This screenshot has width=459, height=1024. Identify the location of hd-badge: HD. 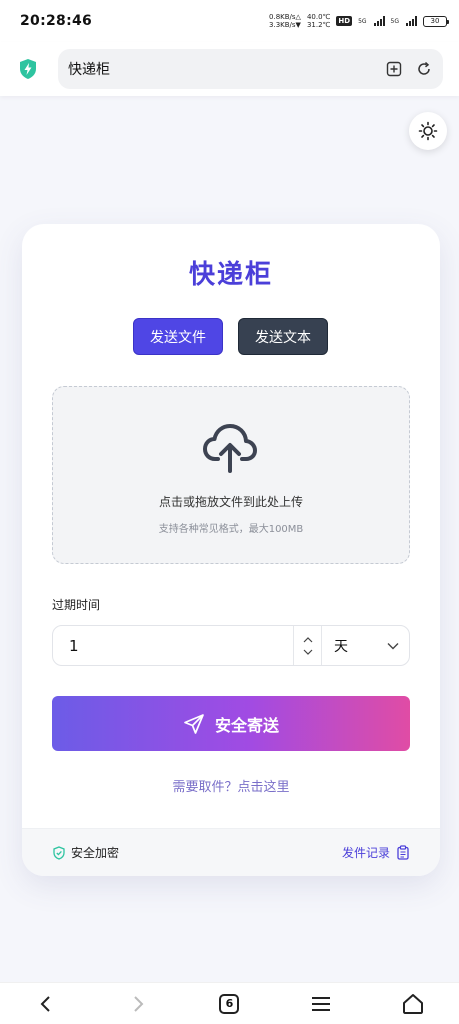
(344, 21).